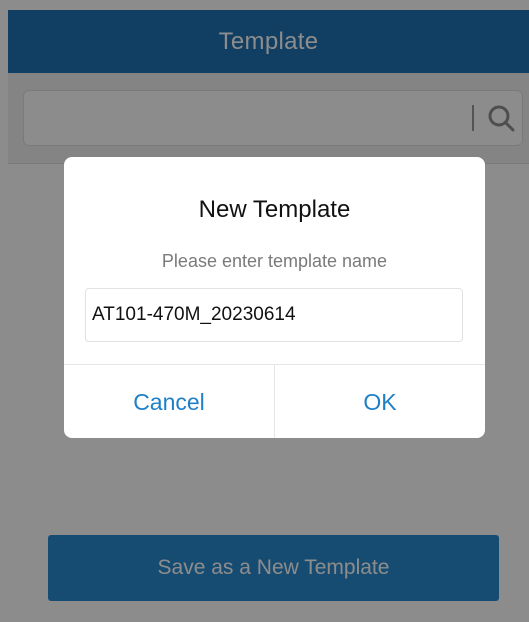 This screenshot has width=529, height=622. I want to click on template-name-input, so click(274, 315).